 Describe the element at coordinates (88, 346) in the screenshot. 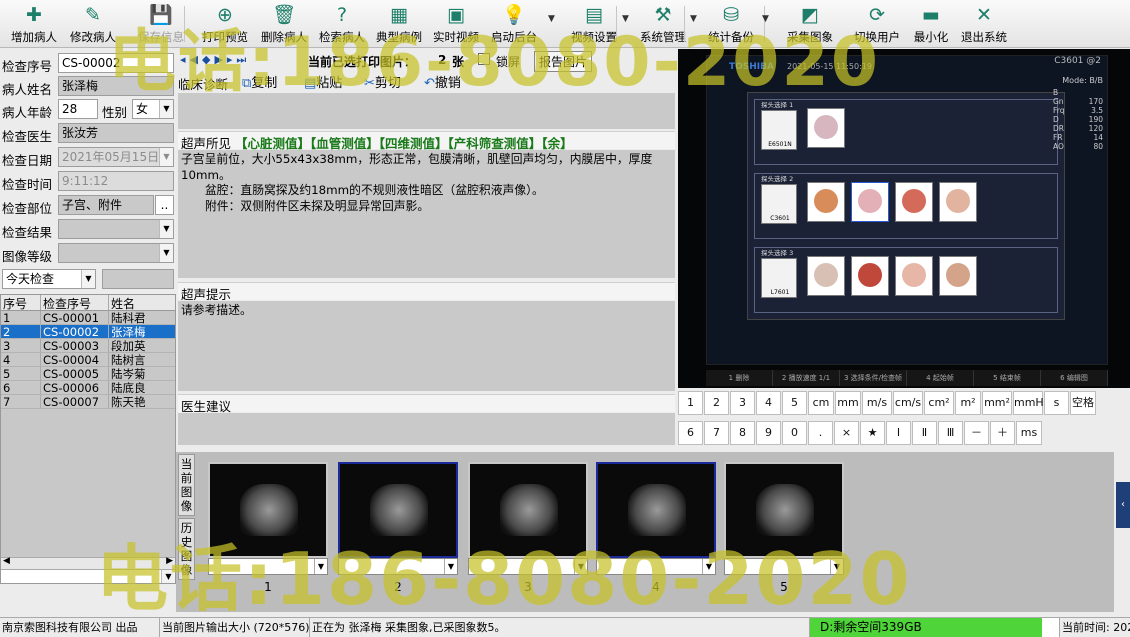

I see `table-row: 3 CS-00003 段加英` at that location.